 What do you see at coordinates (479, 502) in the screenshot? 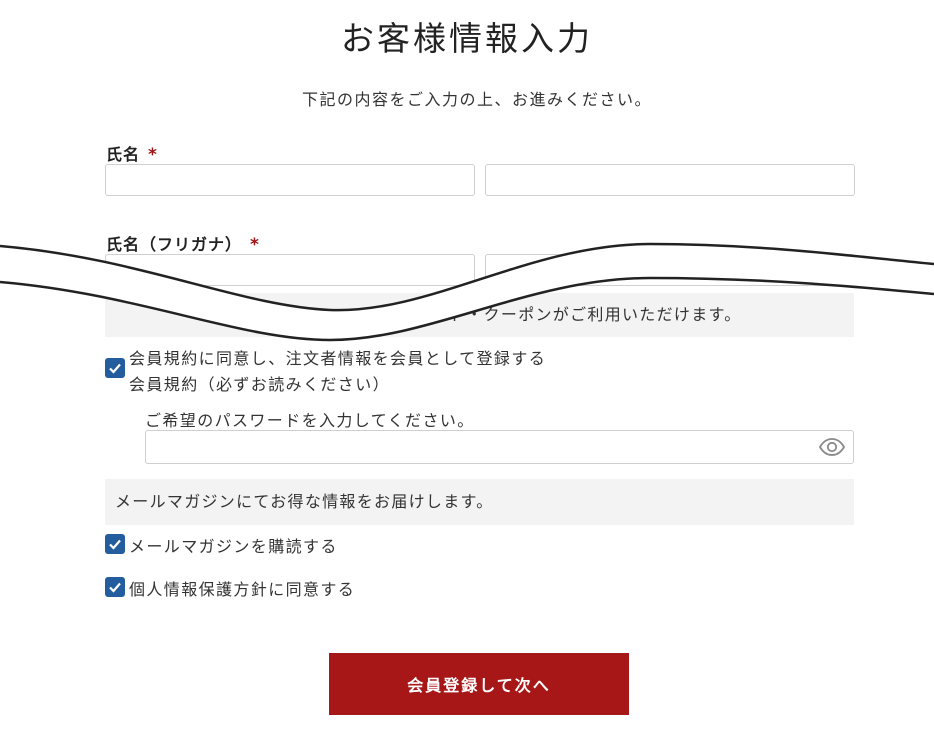
I see `newsletter-notice: メールマガジンにてお得な情報をお届けします。` at bounding box center [479, 502].